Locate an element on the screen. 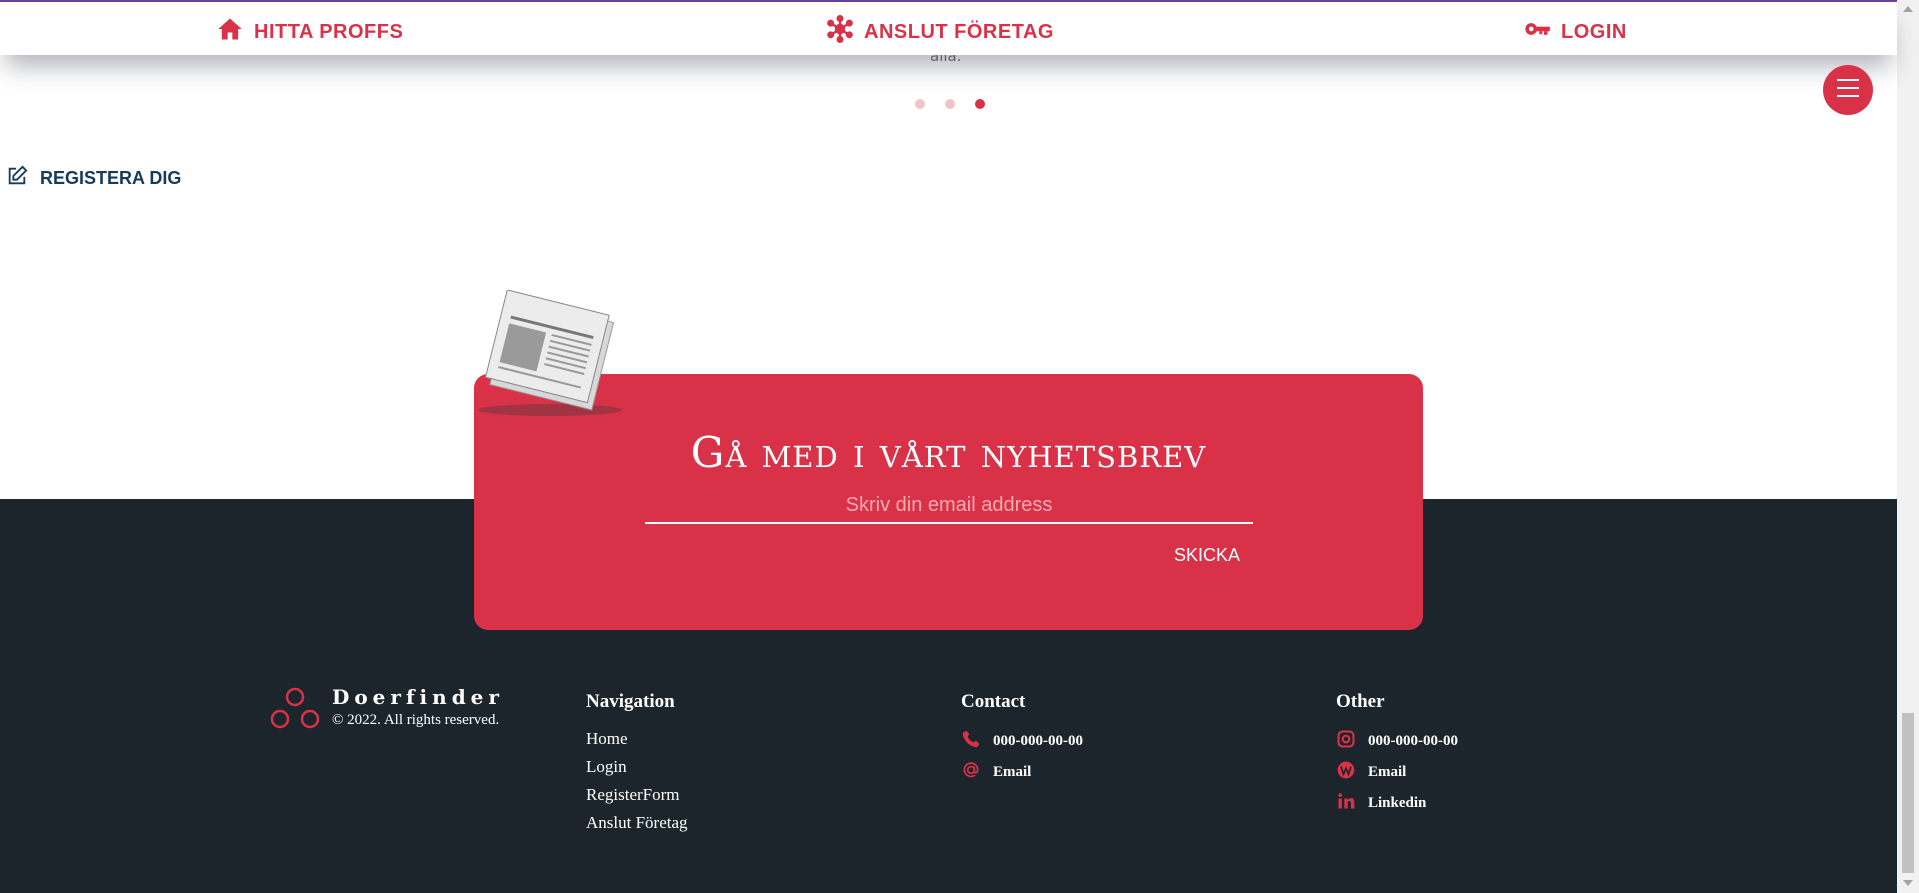 The image size is (1919, 893). contact-email: Email is located at coordinates (1022, 772).